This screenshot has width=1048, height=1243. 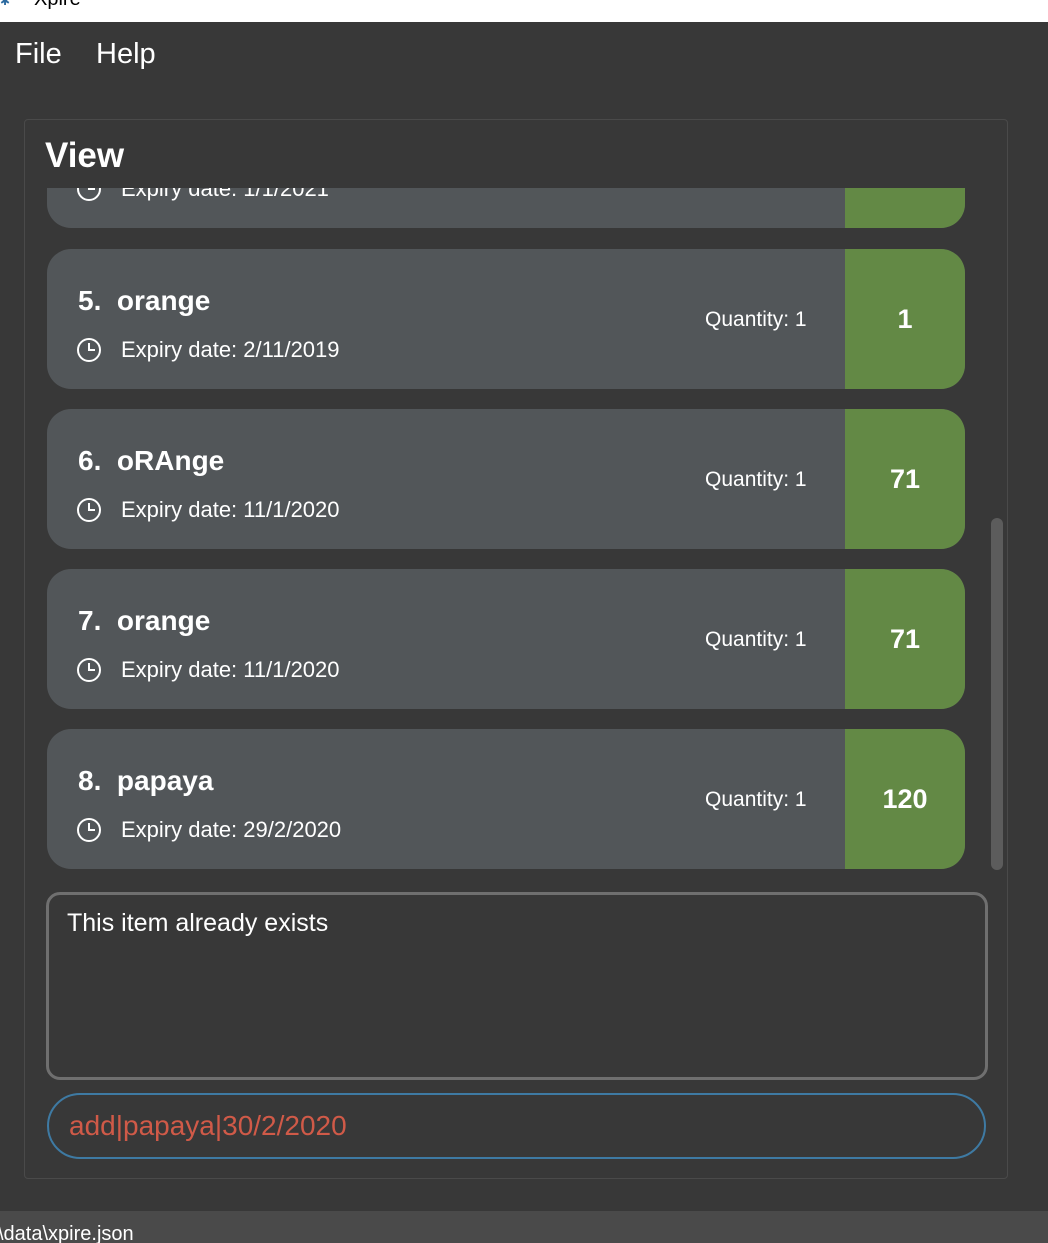 What do you see at coordinates (90, 300) in the screenshot?
I see `item-number: 5.` at bounding box center [90, 300].